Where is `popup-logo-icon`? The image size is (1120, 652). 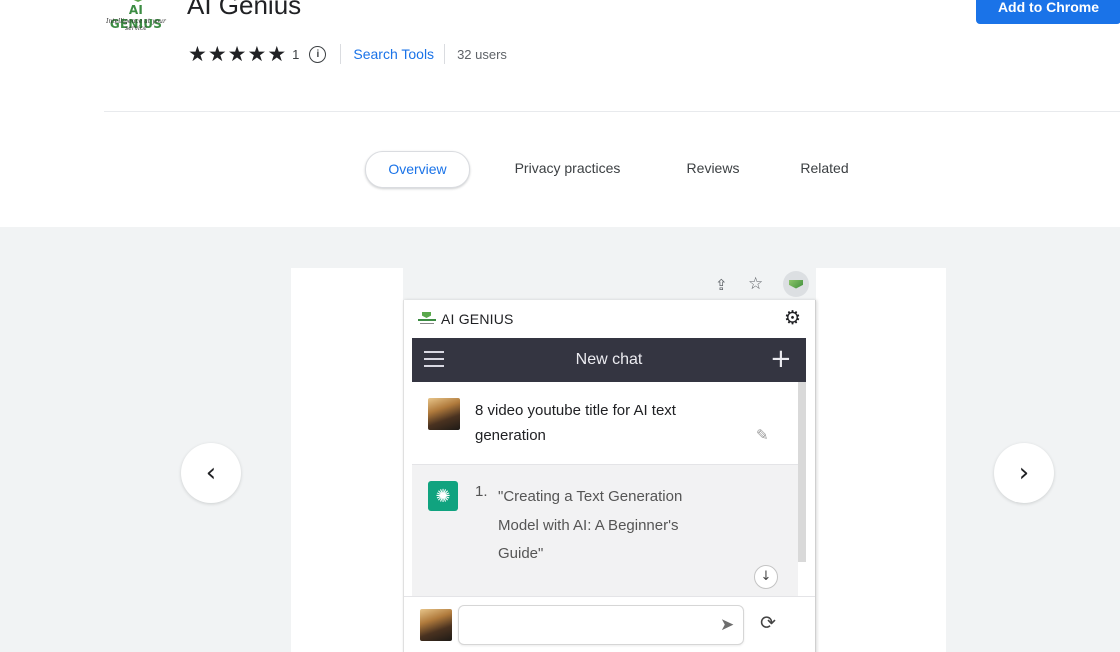 popup-logo-icon is located at coordinates (427, 319).